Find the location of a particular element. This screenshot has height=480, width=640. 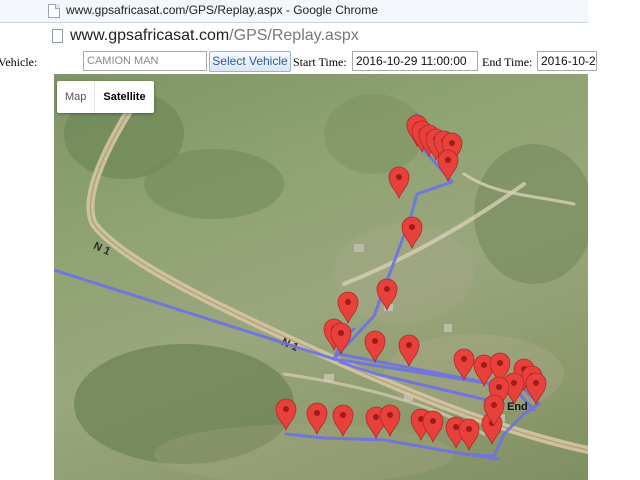

end-time-label: End Time: is located at coordinates (507, 62).